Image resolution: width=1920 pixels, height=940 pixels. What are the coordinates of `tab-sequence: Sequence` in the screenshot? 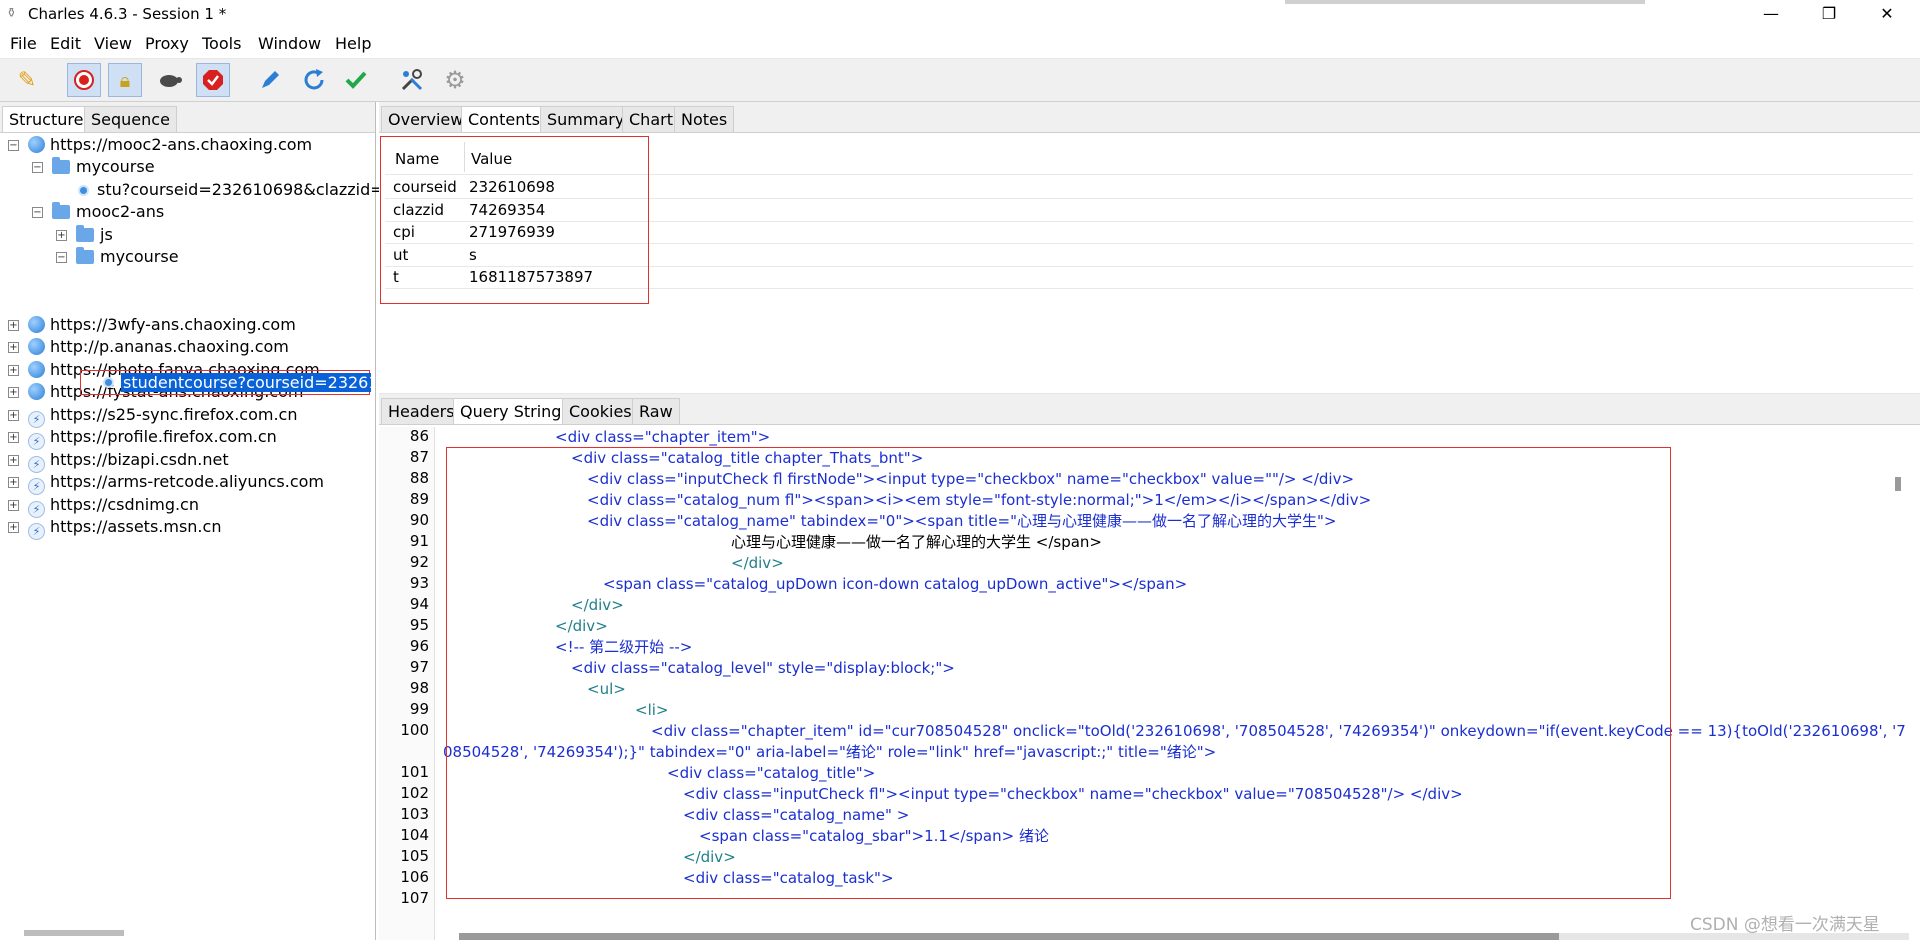 It's located at (130, 119).